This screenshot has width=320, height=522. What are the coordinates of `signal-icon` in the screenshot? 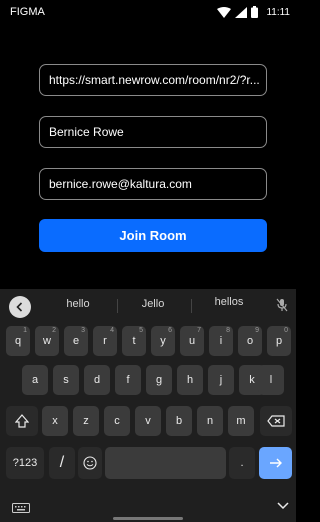 It's located at (241, 12).